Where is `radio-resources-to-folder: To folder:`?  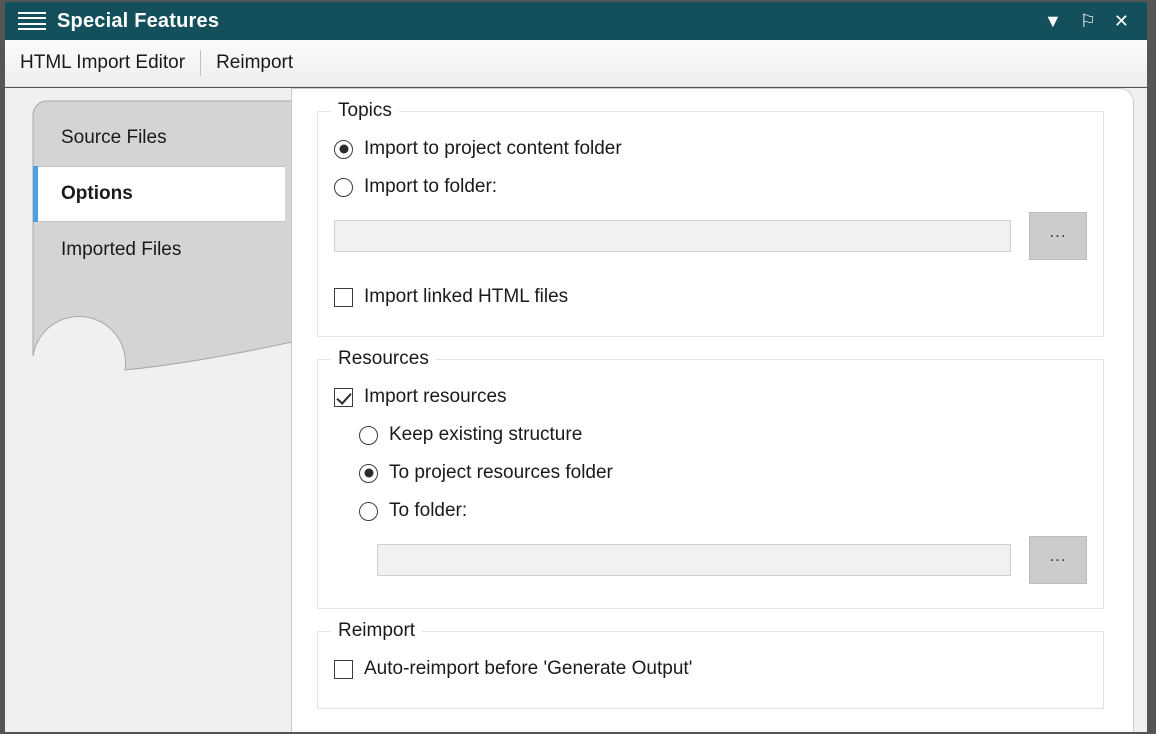
radio-resources-to-folder: To folder: is located at coordinates (723, 511).